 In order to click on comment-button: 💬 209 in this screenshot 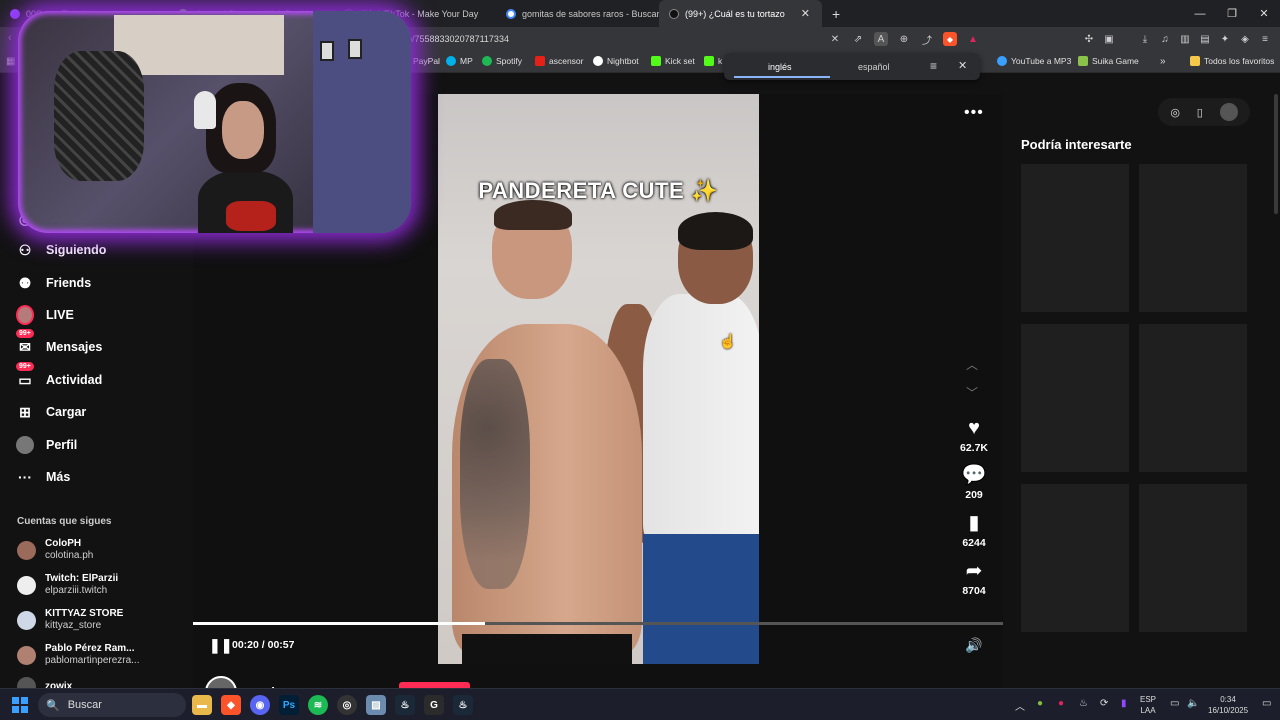, I will do `click(974, 482)`.